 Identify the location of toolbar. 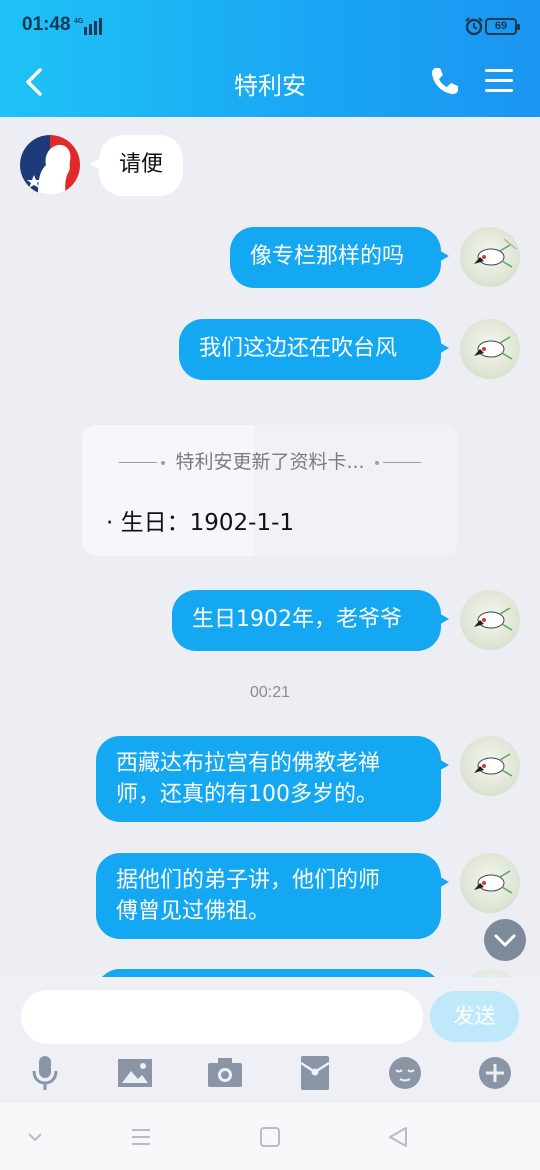
(270, 1075).